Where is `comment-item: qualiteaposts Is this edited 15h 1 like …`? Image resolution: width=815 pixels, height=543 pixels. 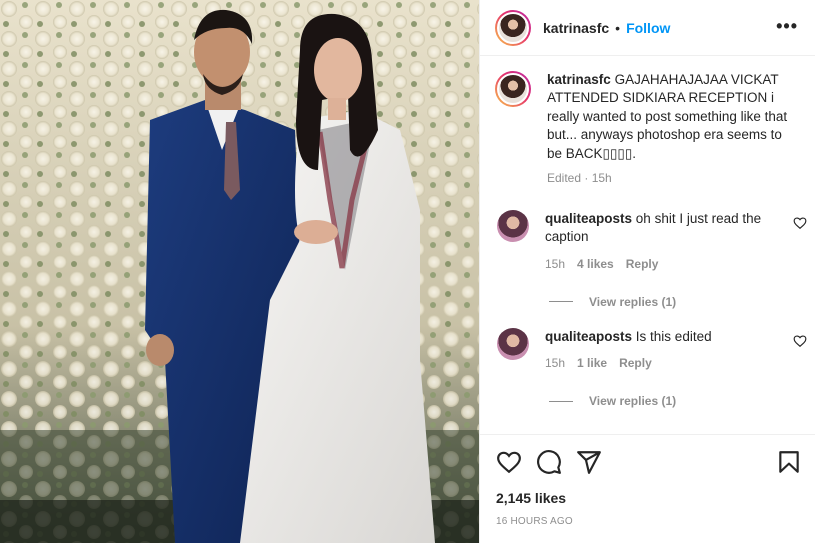 comment-item: qualiteaposts Is this edited 15h 1 like … is located at coordinates (652, 368).